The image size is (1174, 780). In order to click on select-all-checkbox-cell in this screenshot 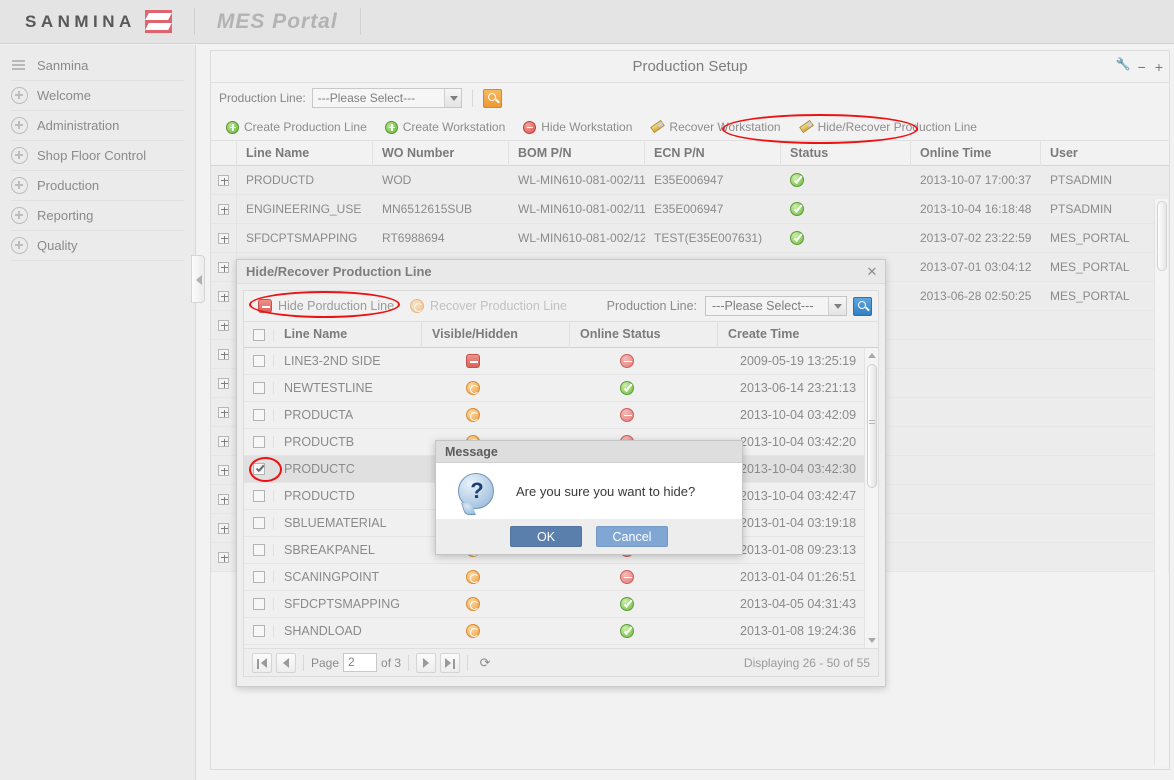, I will do `click(259, 334)`.